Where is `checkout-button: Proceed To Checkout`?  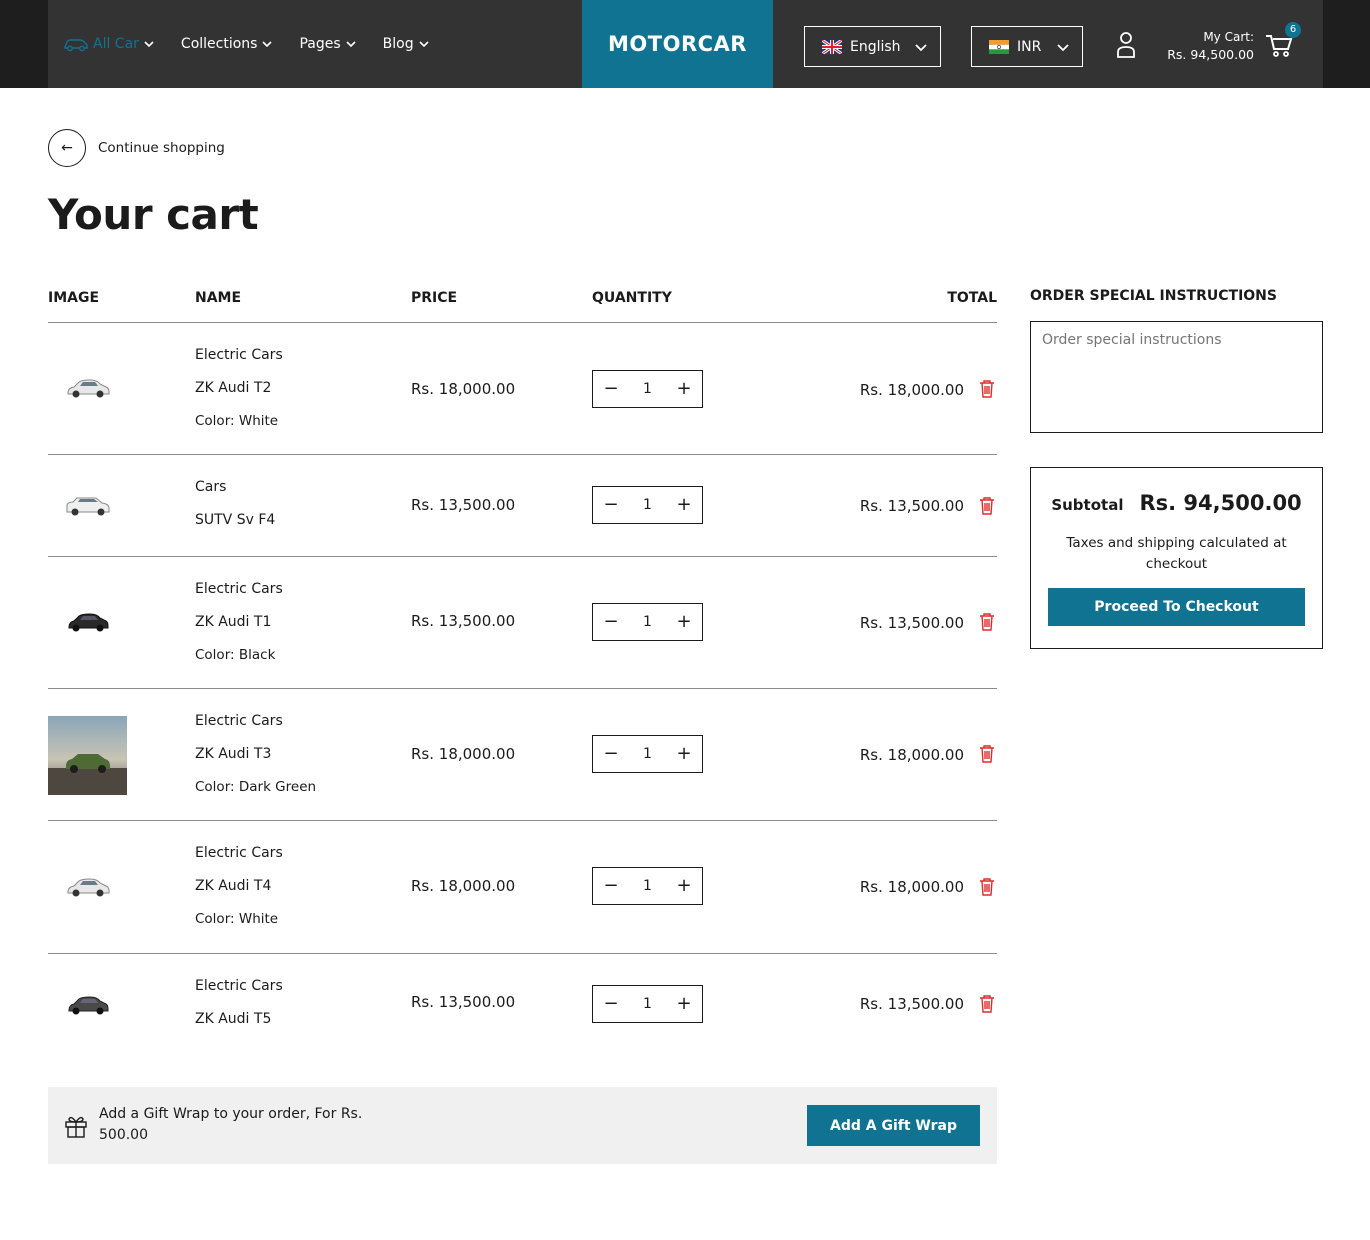
checkout-button: Proceed To Checkout is located at coordinates (1176, 607).